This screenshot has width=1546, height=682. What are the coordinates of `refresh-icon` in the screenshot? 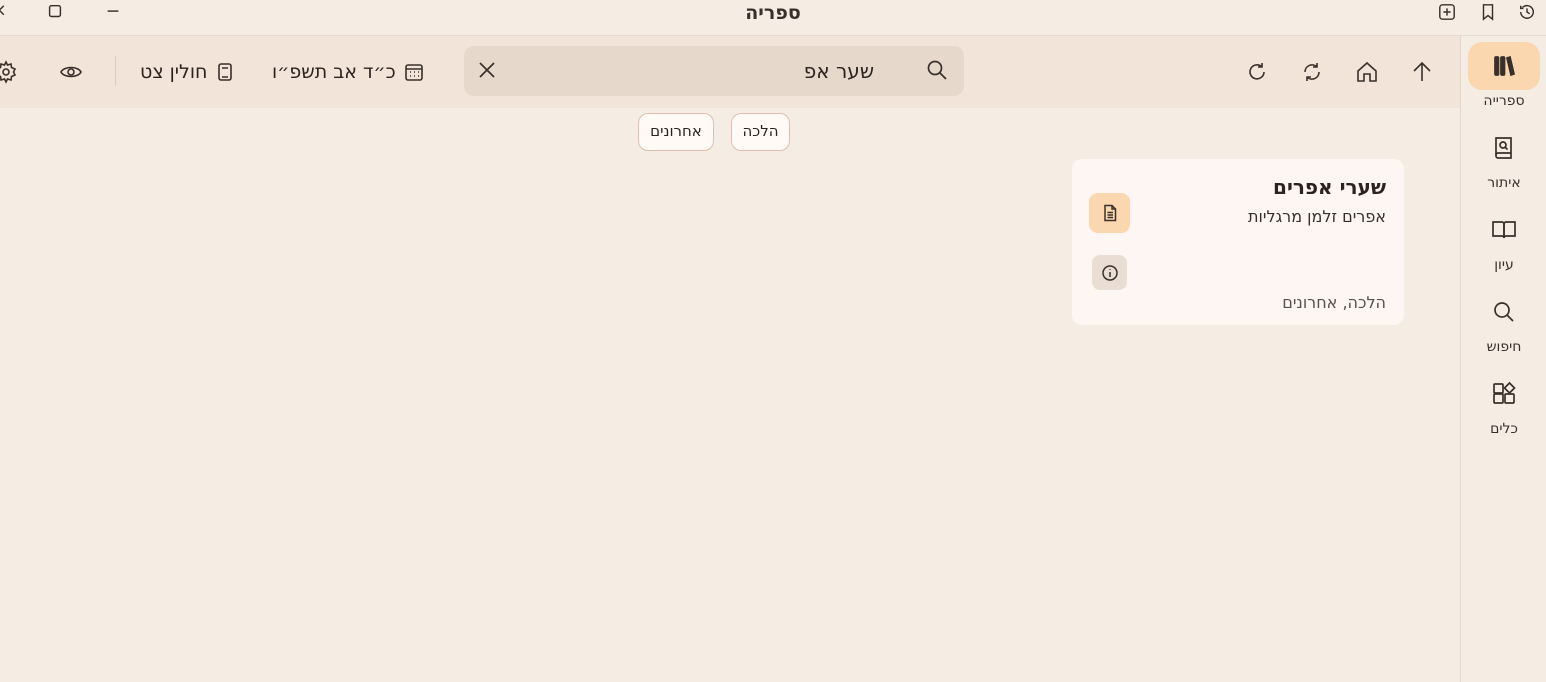 It's located at (1257, 72).